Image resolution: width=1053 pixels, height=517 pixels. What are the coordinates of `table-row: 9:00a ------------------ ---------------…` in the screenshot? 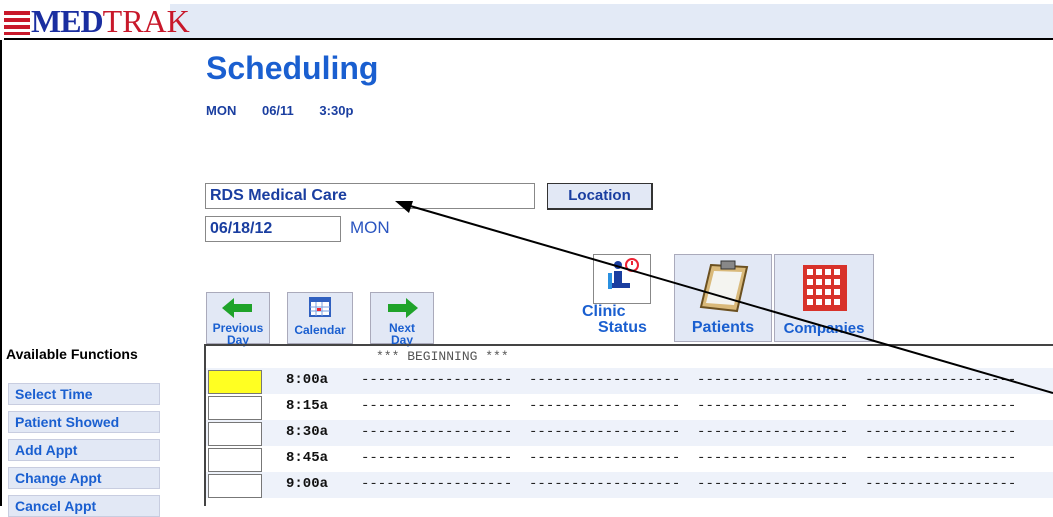 It's located at (629, 485).